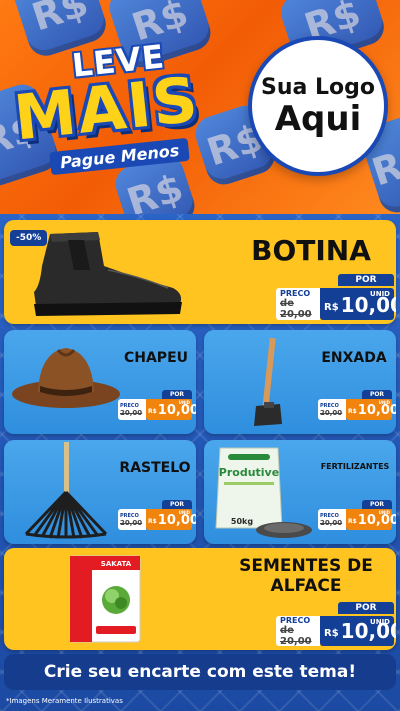 Image resolution: width=400 pixels, height=711 pixels. Describe the element at coordinates (300, 382) in the screenshot. I see `product-card-enxada: ENXADA POR PRECO 20,00 UNID R$ 10,00` at that location.